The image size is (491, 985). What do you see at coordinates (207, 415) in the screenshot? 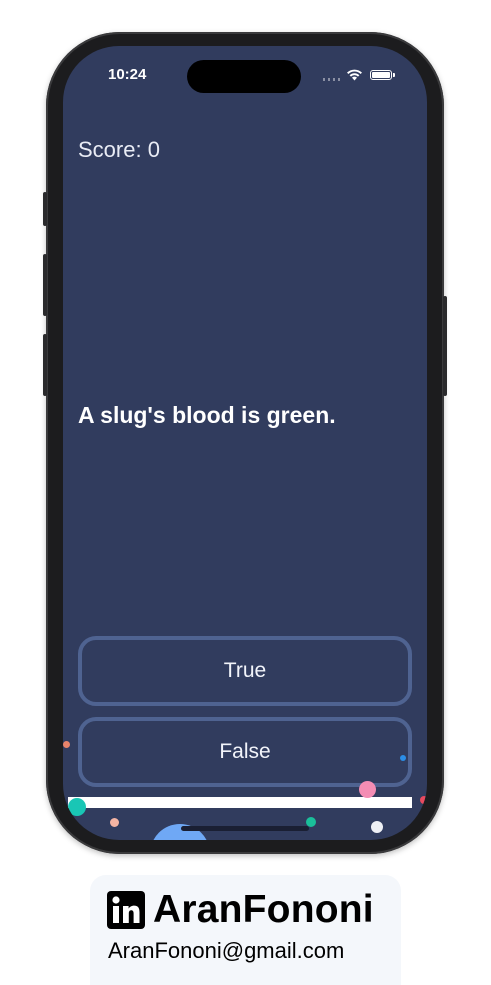
I see `question-text: A slug's blood is green.` at bounding box center [207, 415].